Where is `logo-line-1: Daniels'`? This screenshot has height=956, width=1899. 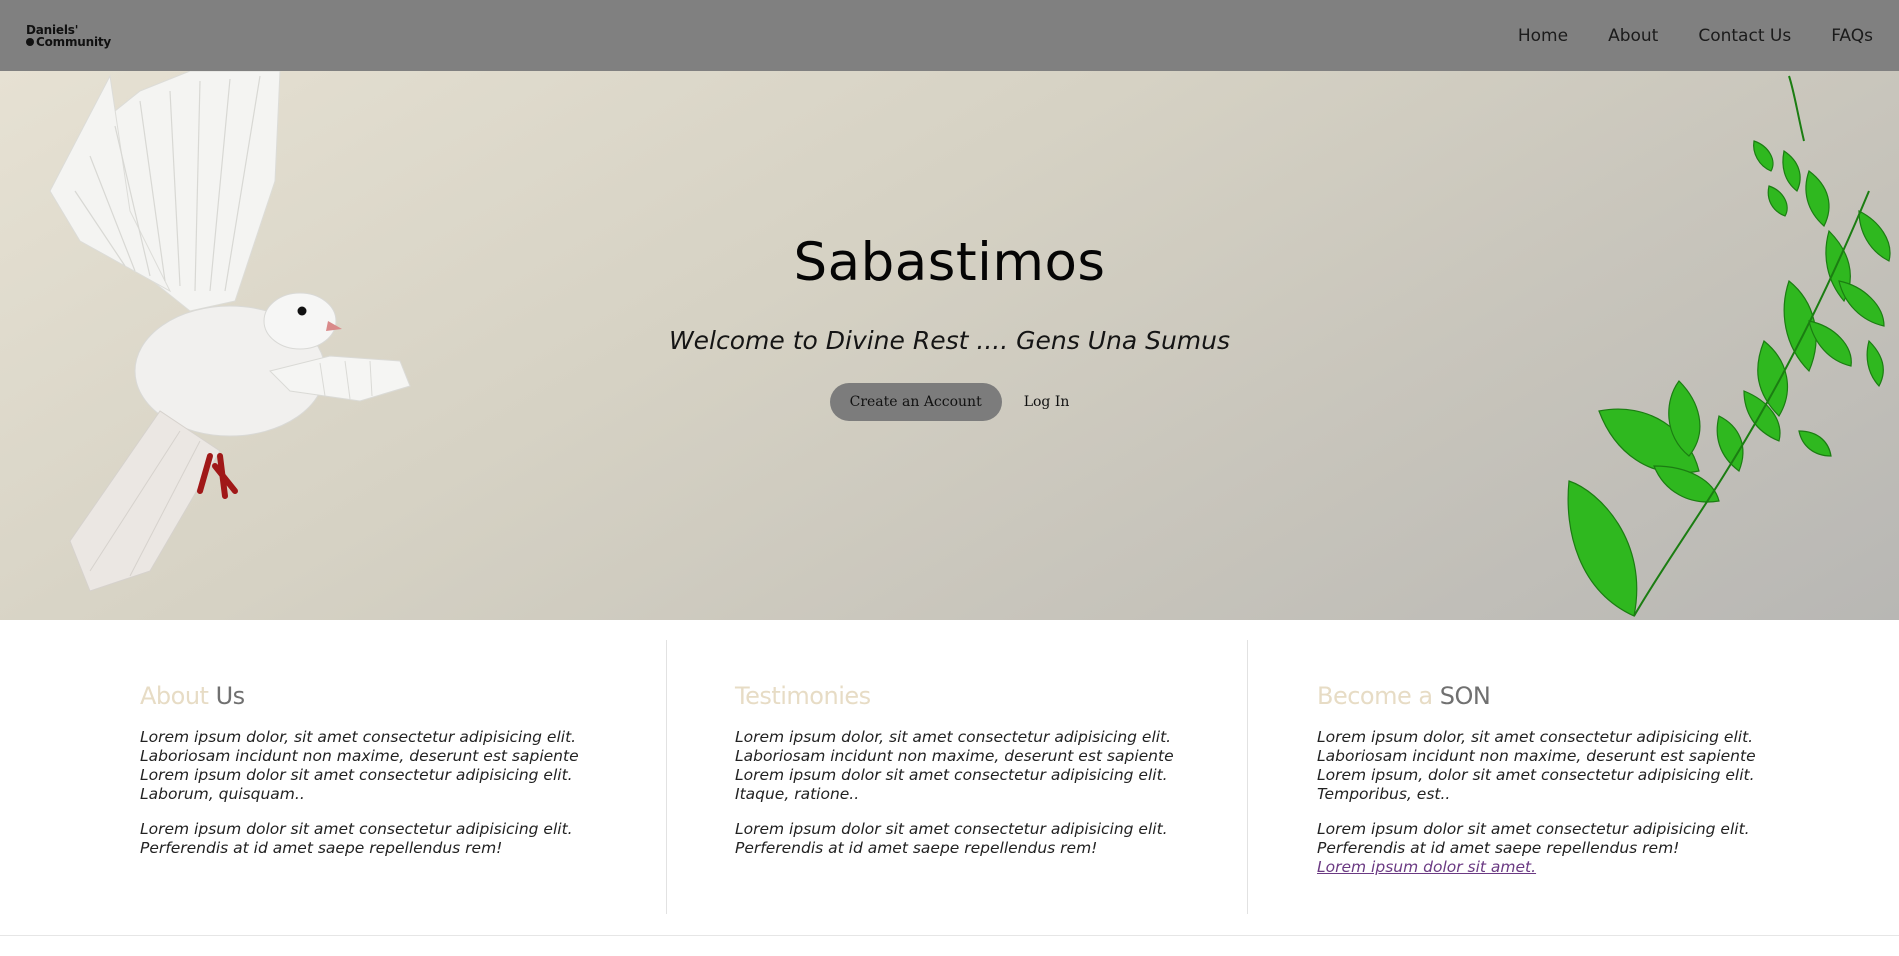 logo-line-1: Daniels' is located at coordinates (52, 29).